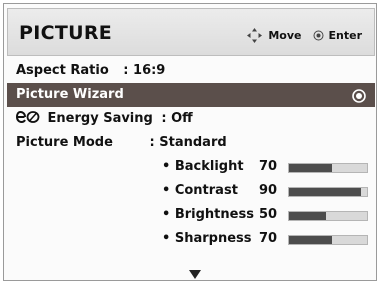  I want to click on energy-saving-value: : Off, so click(177, 118).